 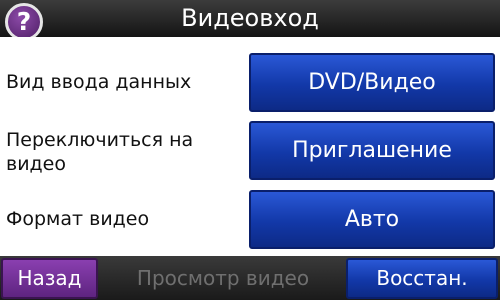 I want to click on page-title: Видеовход, so click(x=250, y=18).